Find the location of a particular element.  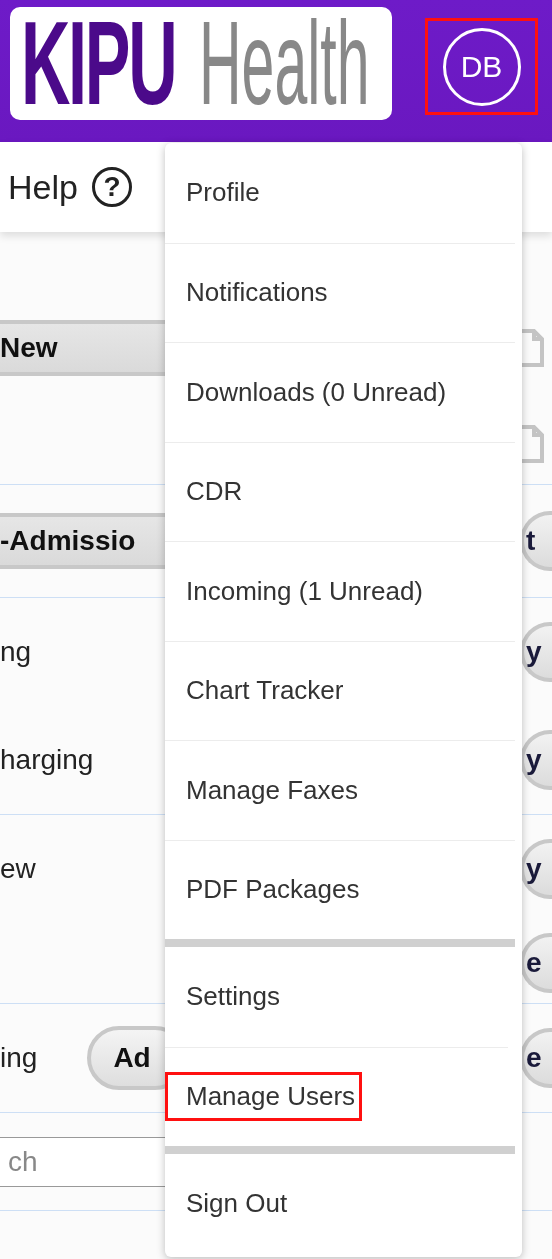

menu-item: Manage Users is located at coordinates (336, 1096).